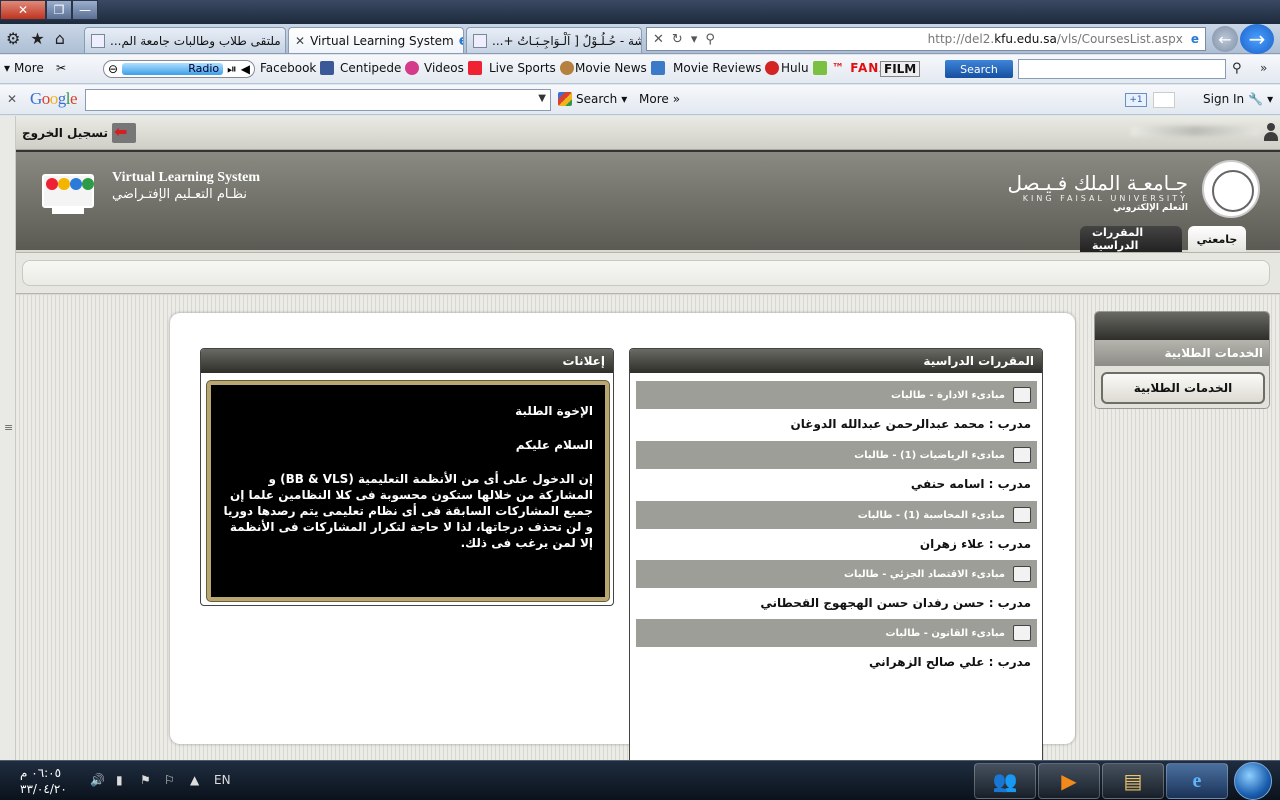 The width and height of the screenshot is (1280, 800). What do you see at coordinates (23, 10) in the screenshot?
I see `close-window-button: ✕` at bounding box center [23, 10].